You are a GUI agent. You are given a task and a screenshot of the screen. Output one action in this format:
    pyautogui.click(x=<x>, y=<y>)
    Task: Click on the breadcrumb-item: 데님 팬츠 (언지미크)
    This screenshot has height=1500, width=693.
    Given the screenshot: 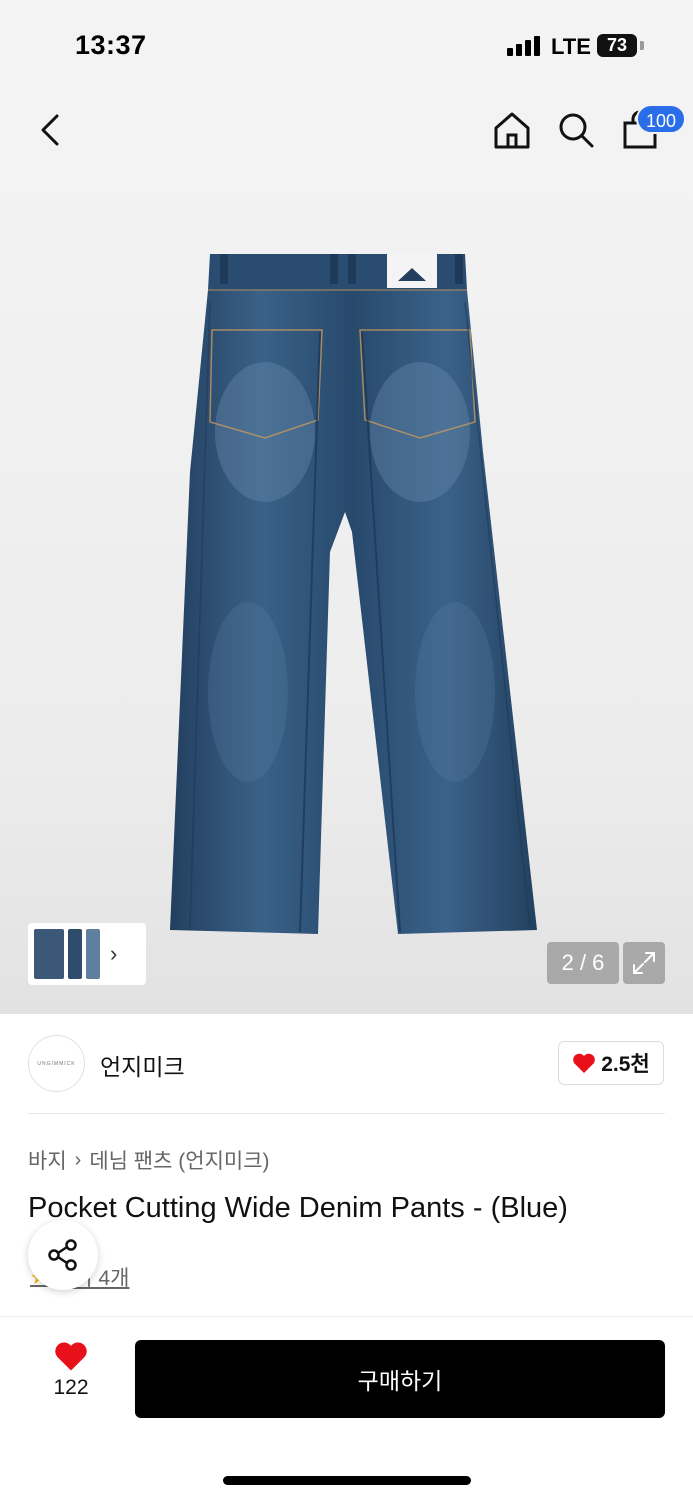 What is the action you would take?
    pyautogui.click(x=179, y=1160)
    